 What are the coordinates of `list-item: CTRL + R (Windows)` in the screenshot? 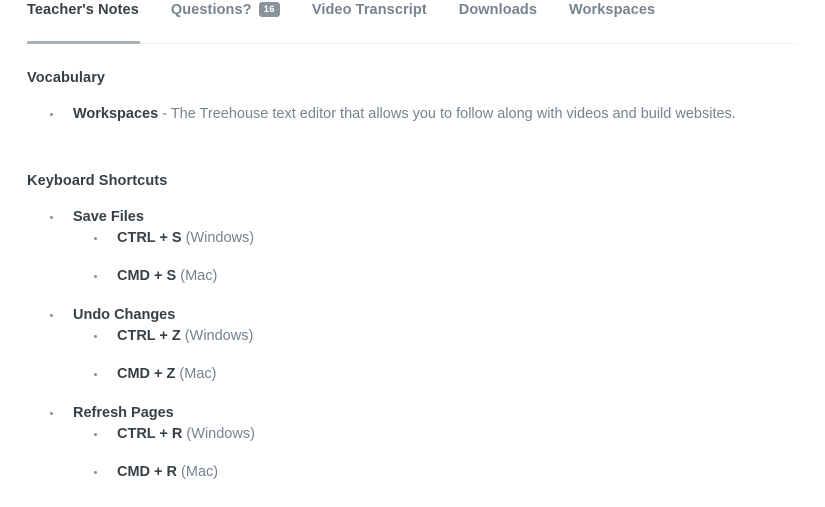 It's located at (446, 434).